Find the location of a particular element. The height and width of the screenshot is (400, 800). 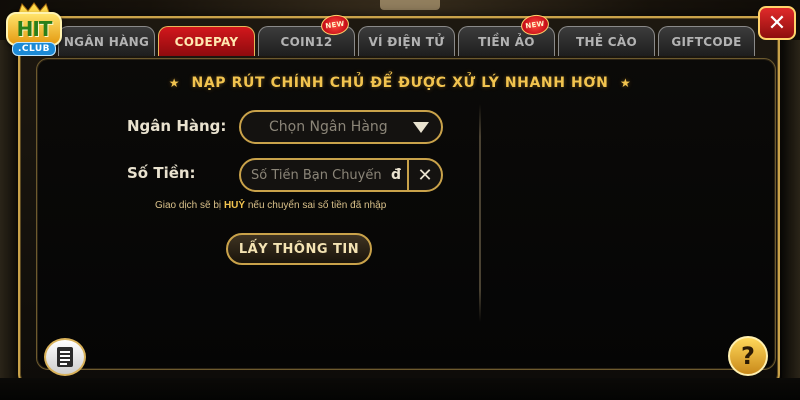

get-info-label: LẤY THÔNG TIN is located at coordinates (299, 249).